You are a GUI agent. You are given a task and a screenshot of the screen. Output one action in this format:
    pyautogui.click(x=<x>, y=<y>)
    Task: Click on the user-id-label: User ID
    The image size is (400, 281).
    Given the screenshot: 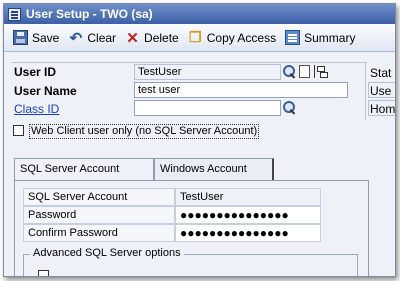 What is the action you would take?
    pyautogui.click(x=35, y=72)
    